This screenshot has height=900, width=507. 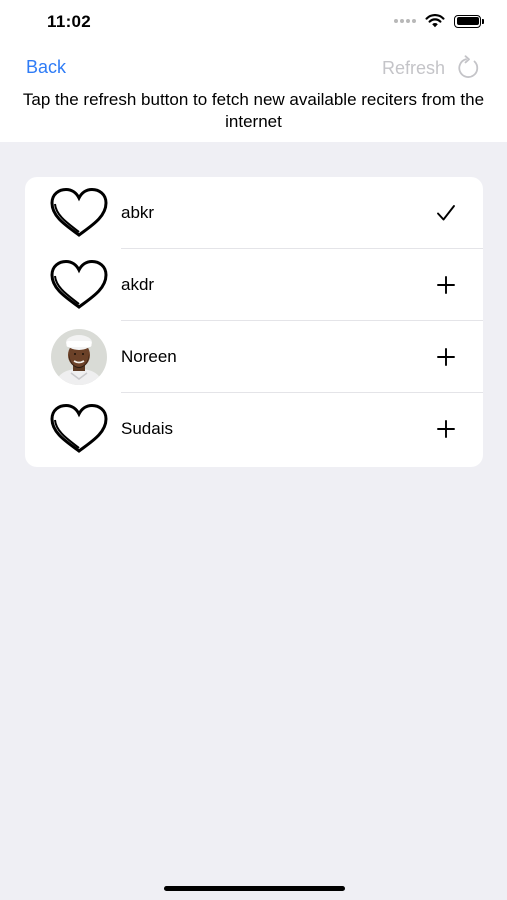 I want to click on reciter-name: abkr, so click(x=138, y=212).